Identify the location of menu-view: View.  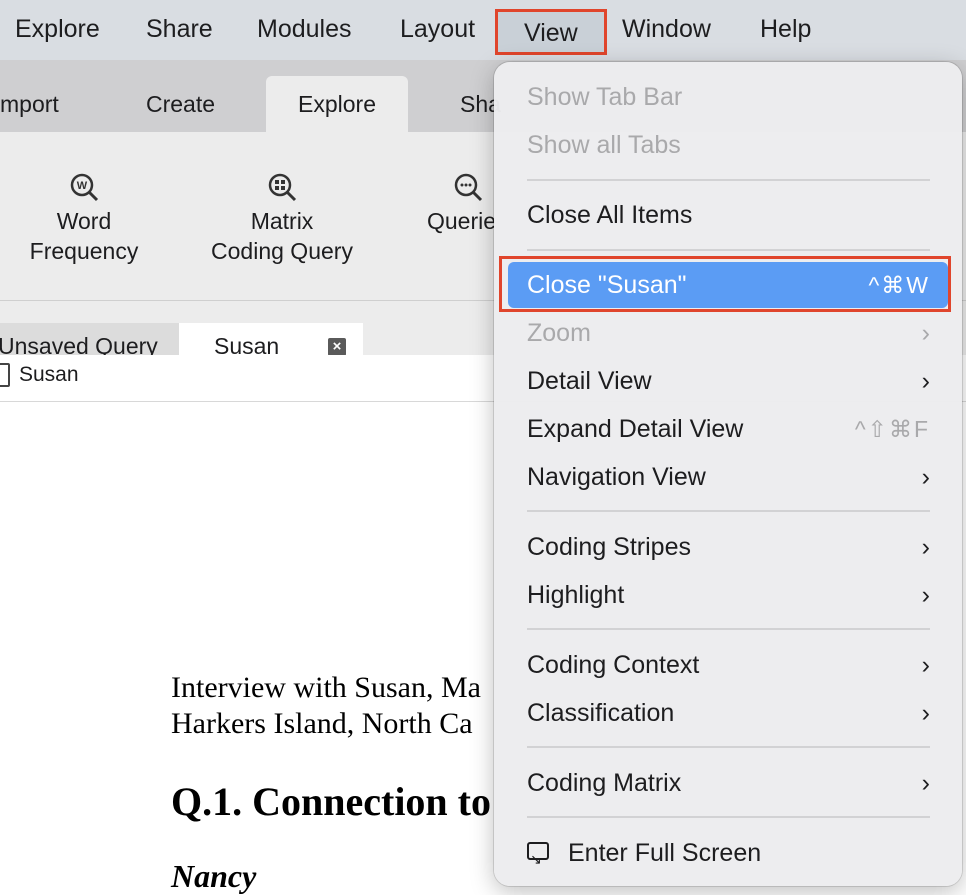
(551, 32).